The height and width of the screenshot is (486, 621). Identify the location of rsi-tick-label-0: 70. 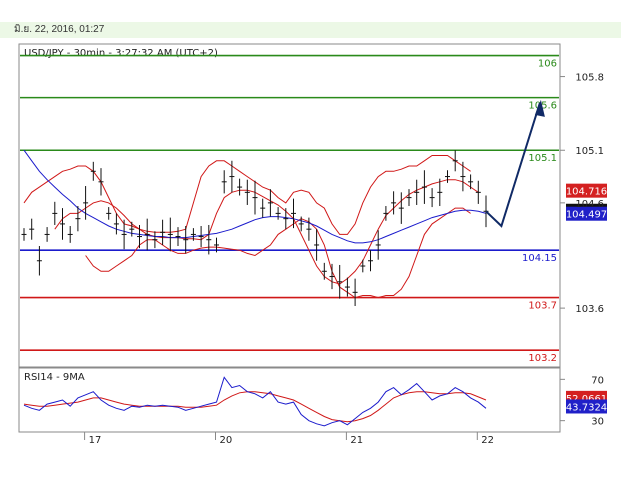
(597, 380).